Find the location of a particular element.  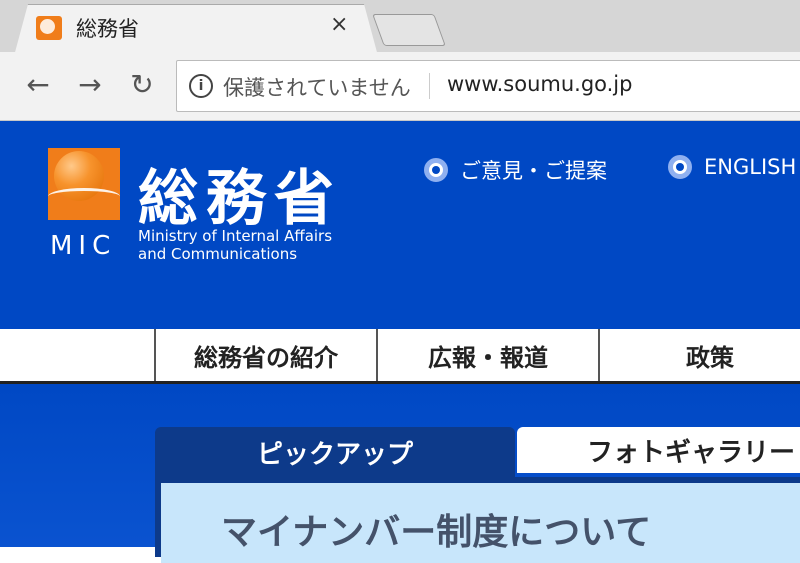

address-bar: i 保護されていません www.soumu.go.jp is located at coordinates (488, 86).